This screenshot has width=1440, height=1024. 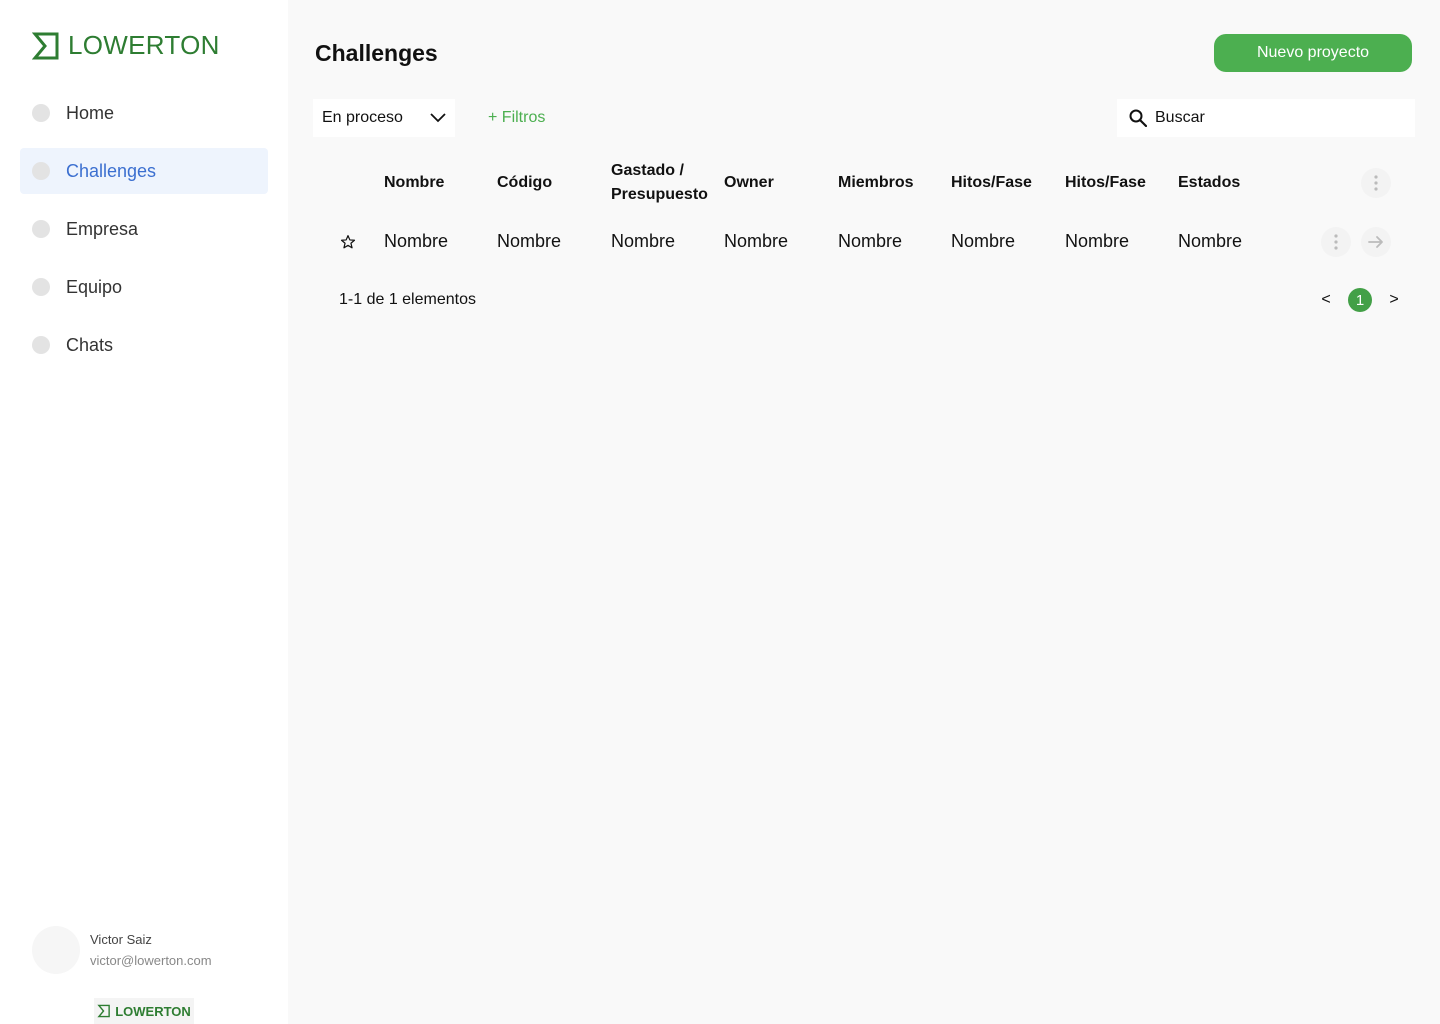 What do you see at coordinates (1326, 300) in the screenshot?
I see `prev-page-button: <` at bounding box center [1326, 300].